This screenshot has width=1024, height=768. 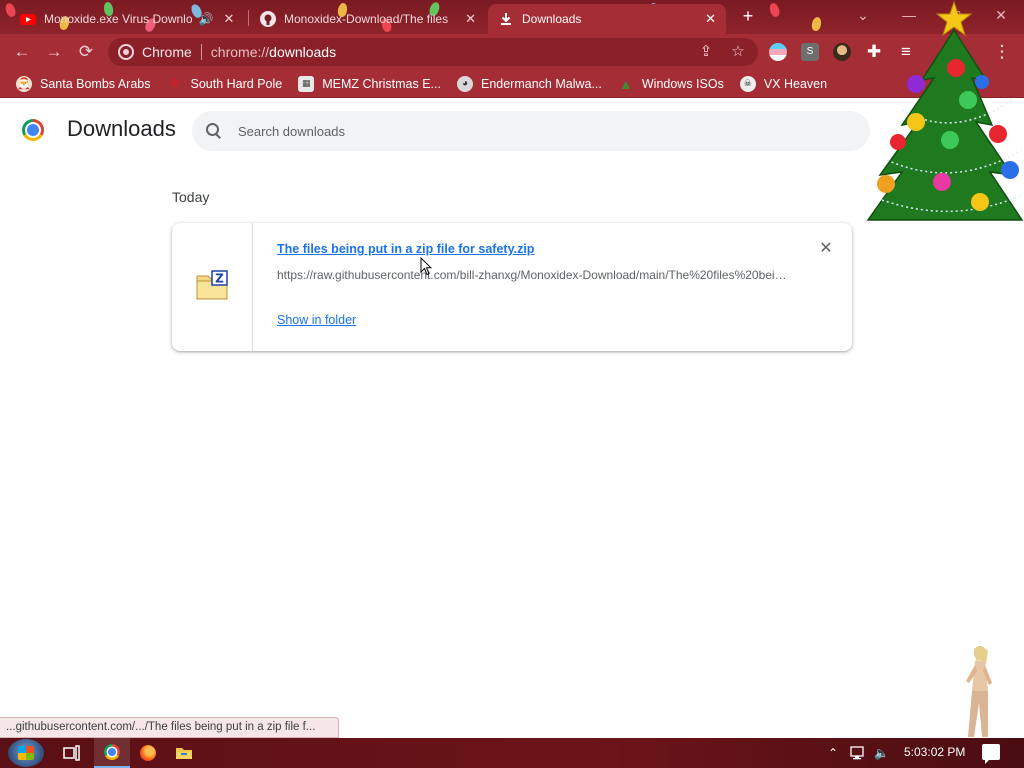 What do you see at coordinates (1001, 15) in the screenshot?
I see `close-window-button: ✕` at bounding box center [1001, 15].